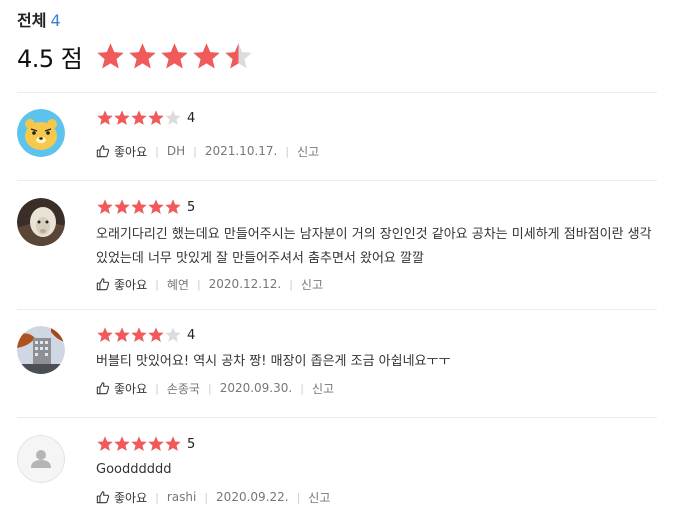 The width and height of the screenshot is (688, 529). Describe the element at coordinates (50, 58) in the screenshot. I see `average-score: 4.5 점` at that location.